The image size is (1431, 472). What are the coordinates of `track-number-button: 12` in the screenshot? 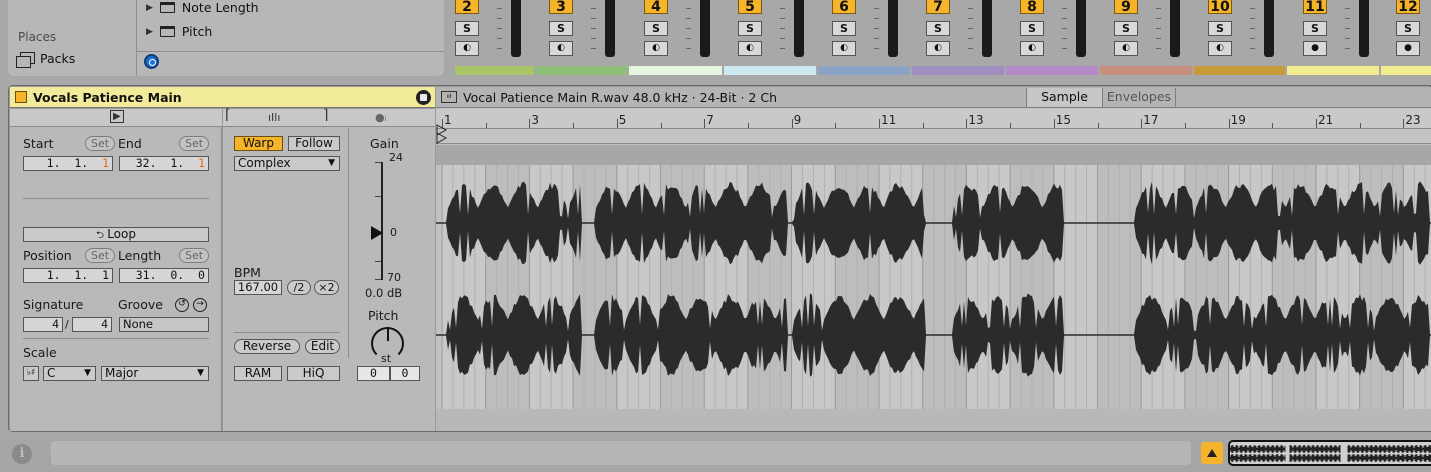 It's located at (1408, 7).